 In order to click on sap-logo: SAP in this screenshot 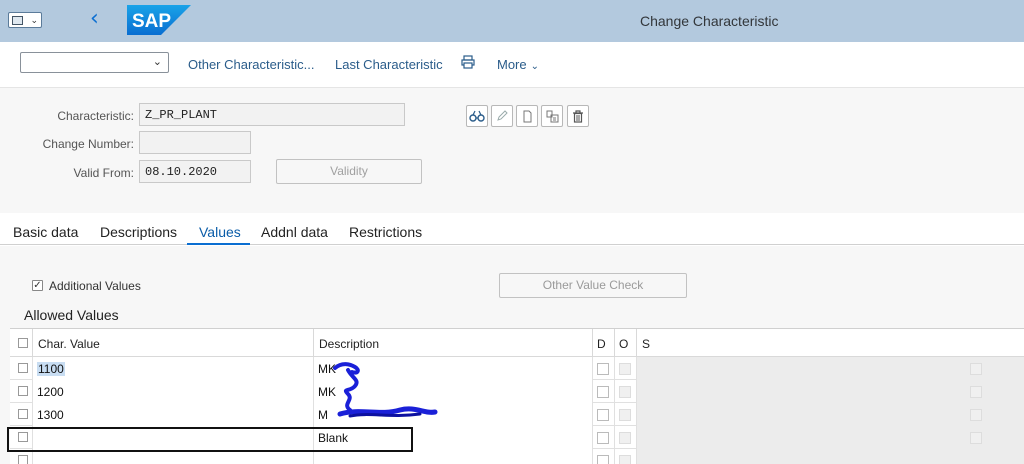, I will do `click(159, 20)`.